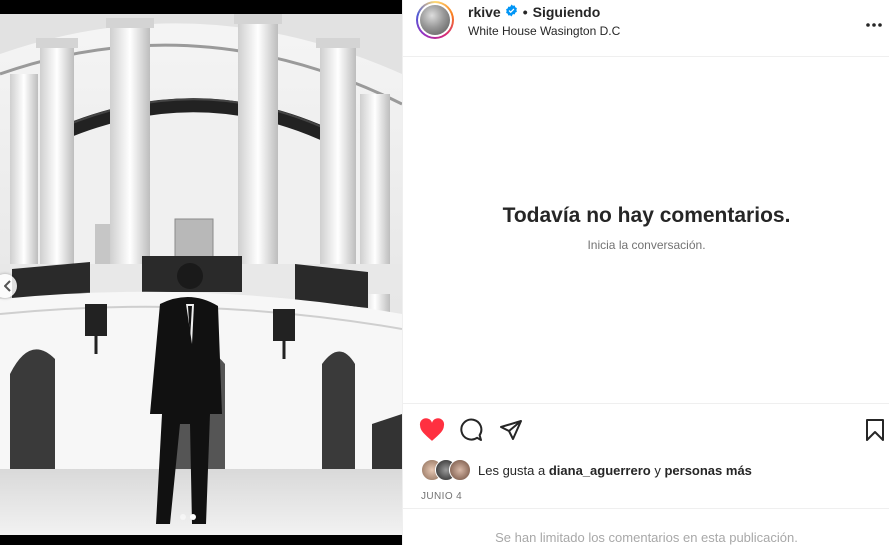 This screenshot has width=889, height=546. I want to click on empty-comments-subtitle: Inicia la conversación., so click(646, 245).